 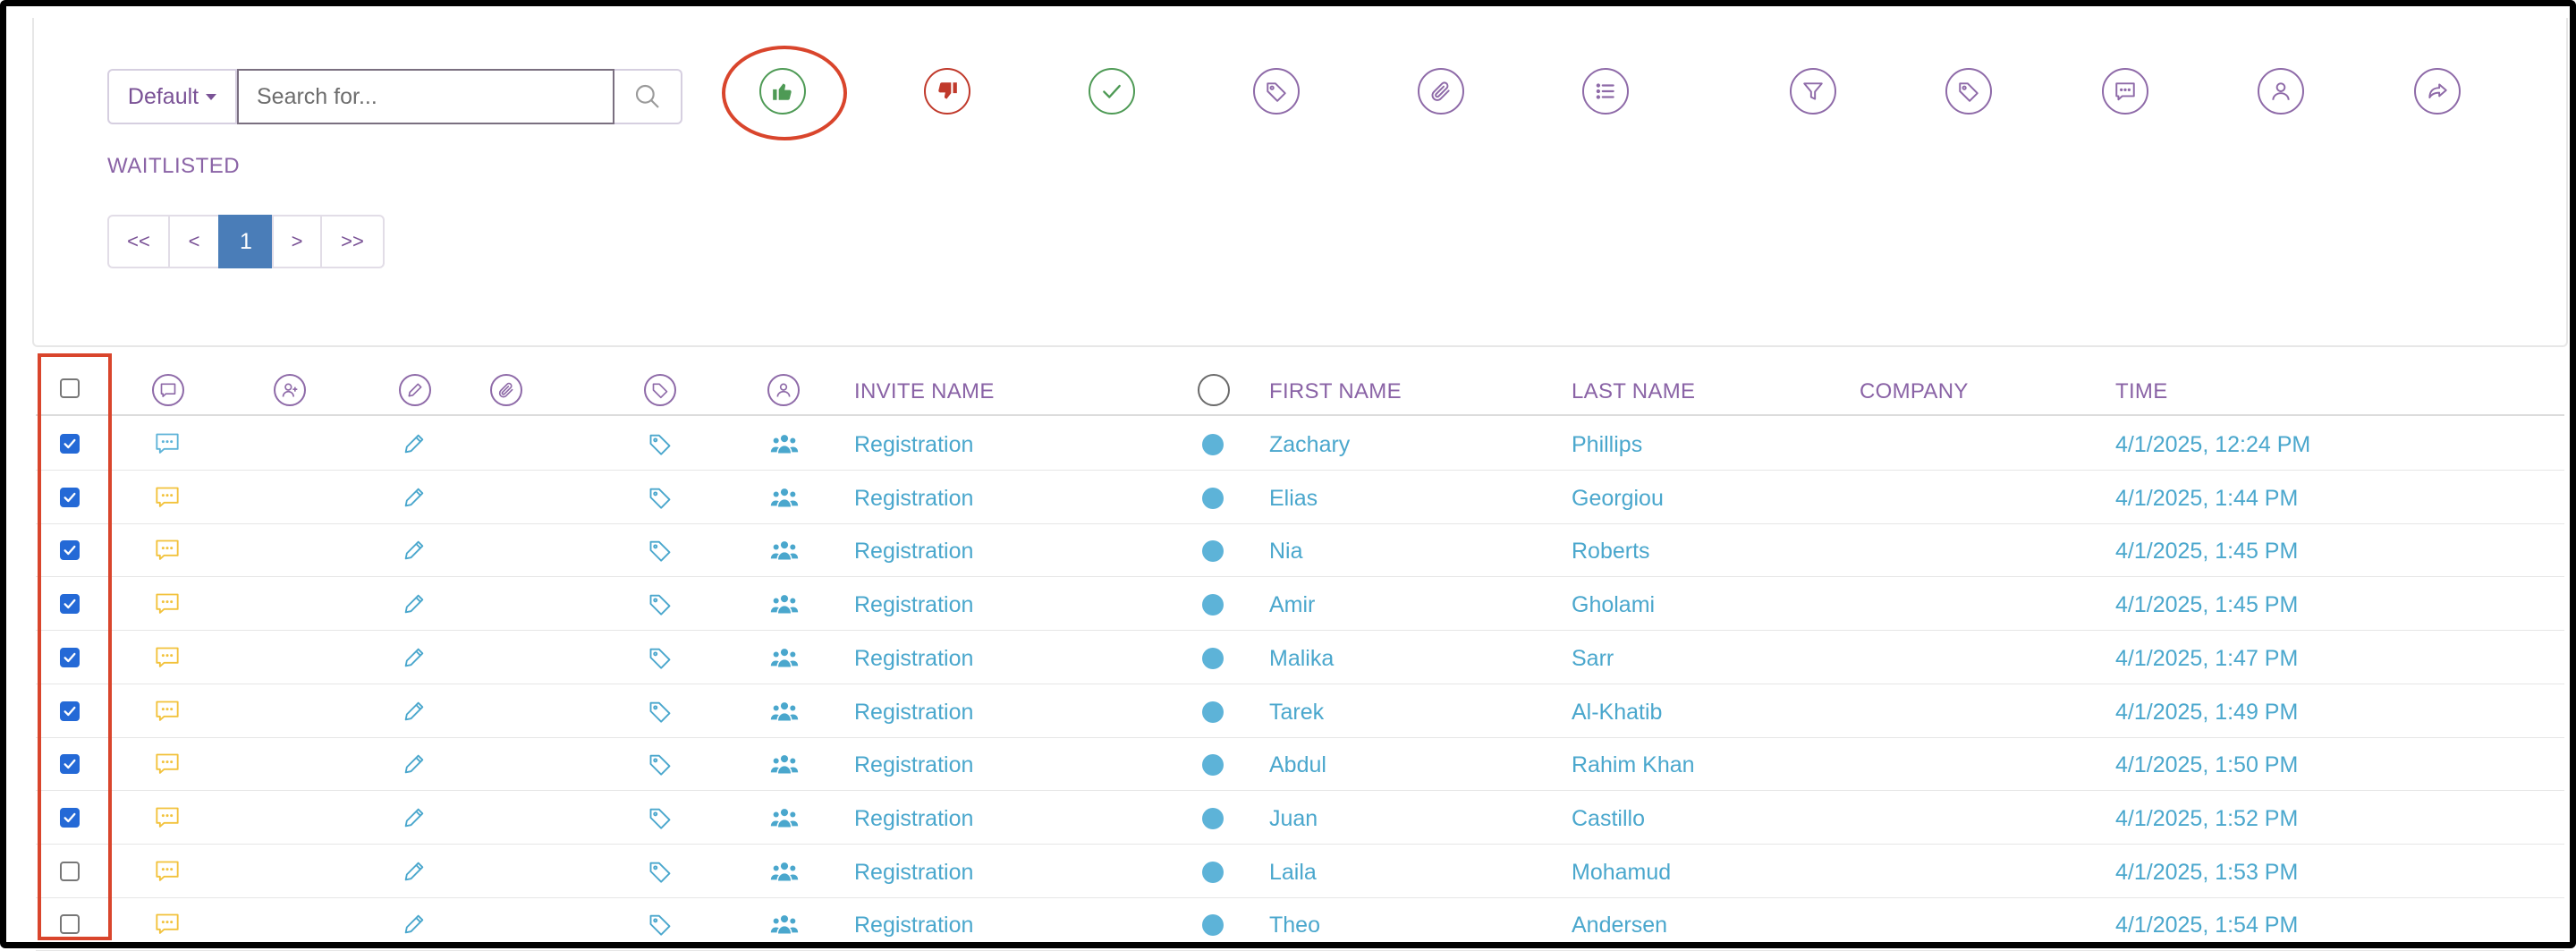 What do you see at coordinates (1309, 445) in the screenshot?
I see `first-name-cell: Zachary` at bounding box center [1309, 445].